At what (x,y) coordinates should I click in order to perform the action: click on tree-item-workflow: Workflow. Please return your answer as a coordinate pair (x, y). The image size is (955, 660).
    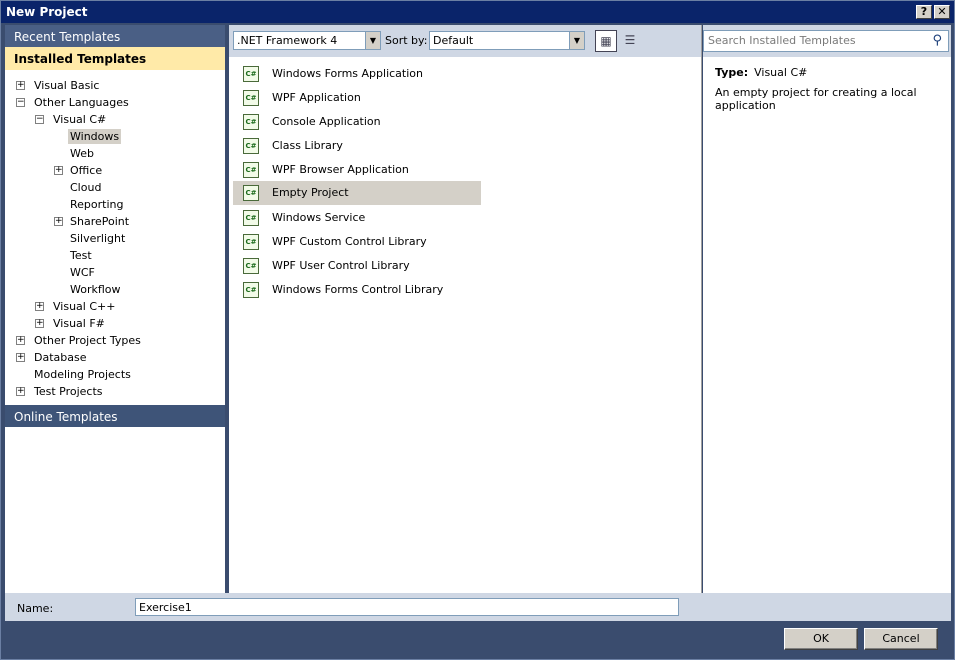
    Looking at the image, I should click on (95, 289).